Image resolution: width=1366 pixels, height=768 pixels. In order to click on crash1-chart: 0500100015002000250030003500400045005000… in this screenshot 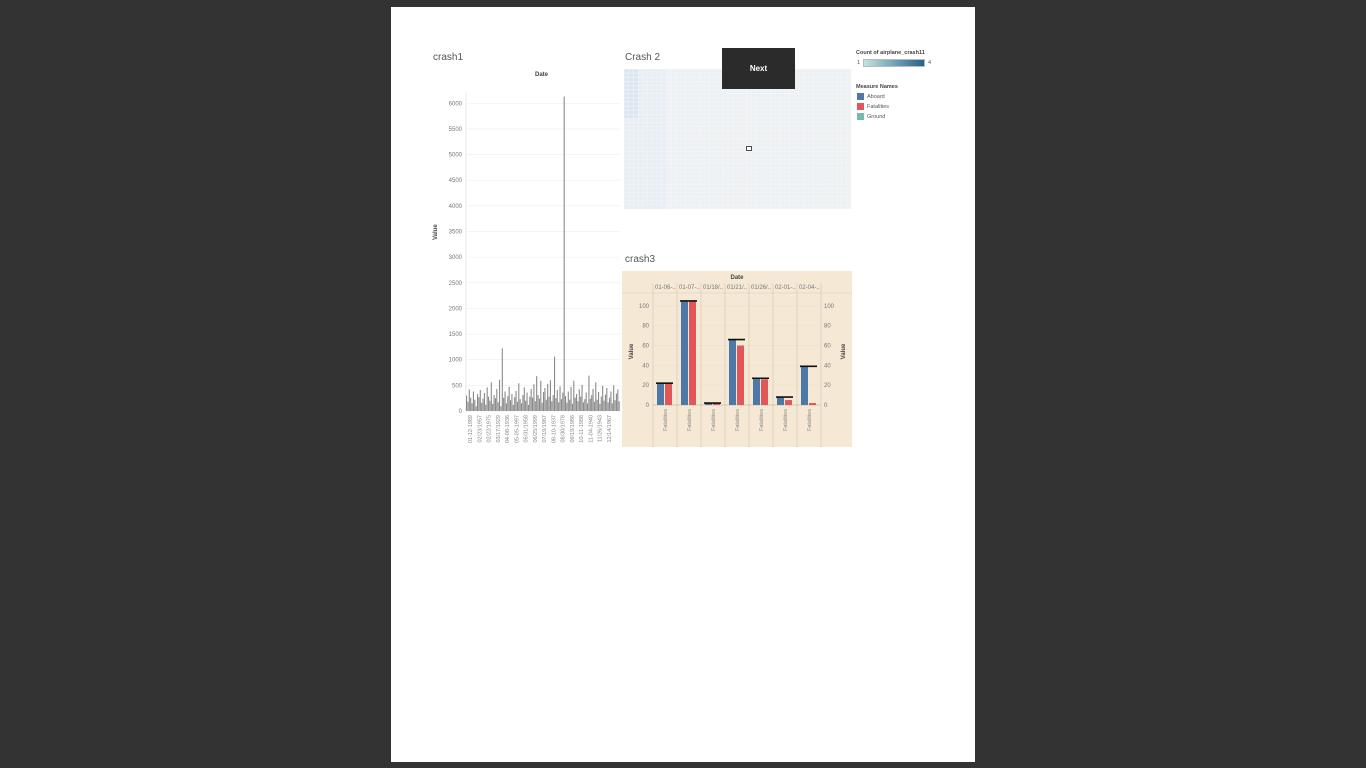, I will do `click(531, 271)`.